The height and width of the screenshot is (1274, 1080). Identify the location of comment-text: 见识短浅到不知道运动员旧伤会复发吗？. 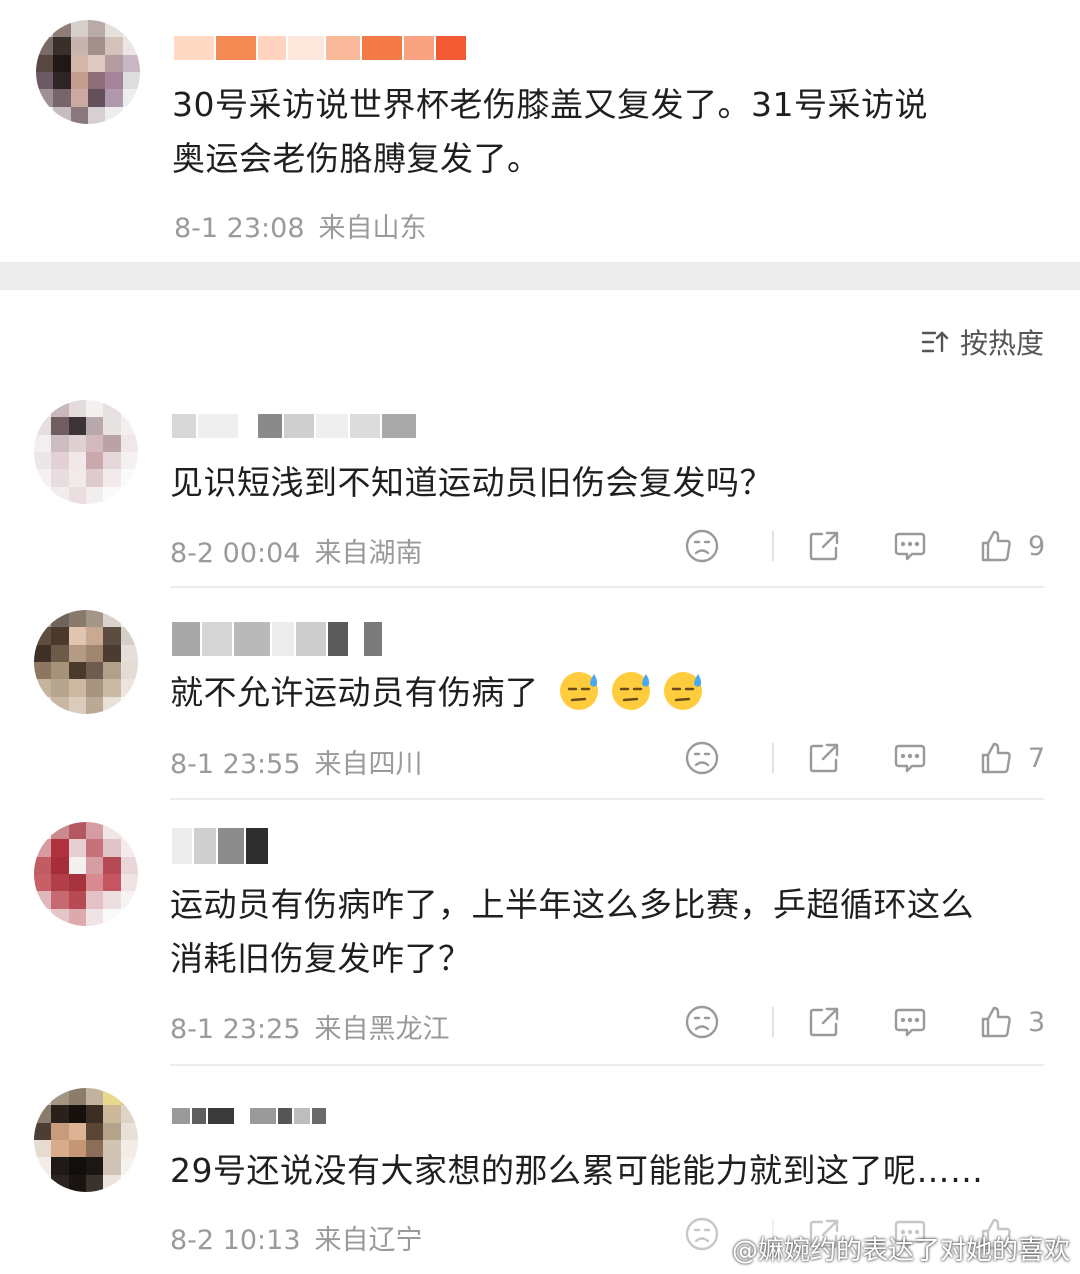
(471, 482).